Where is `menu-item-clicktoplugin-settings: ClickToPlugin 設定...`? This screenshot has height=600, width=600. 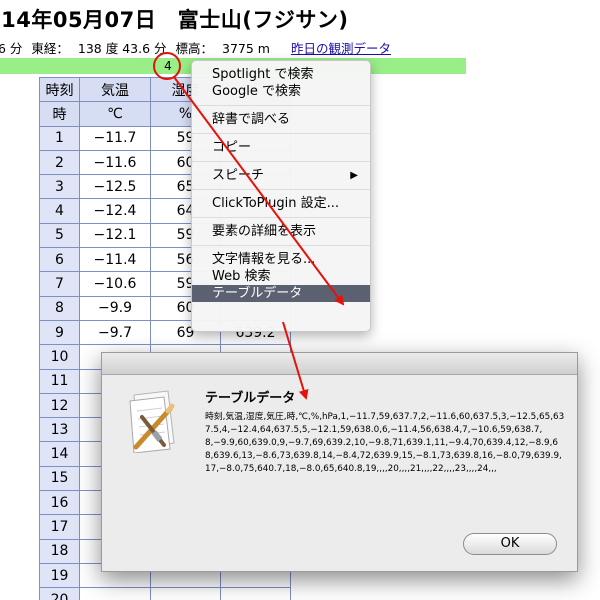 menu-item-clicktoplugin-settings: ClickToPlugin 設定... is located at coordinates (281, 203).